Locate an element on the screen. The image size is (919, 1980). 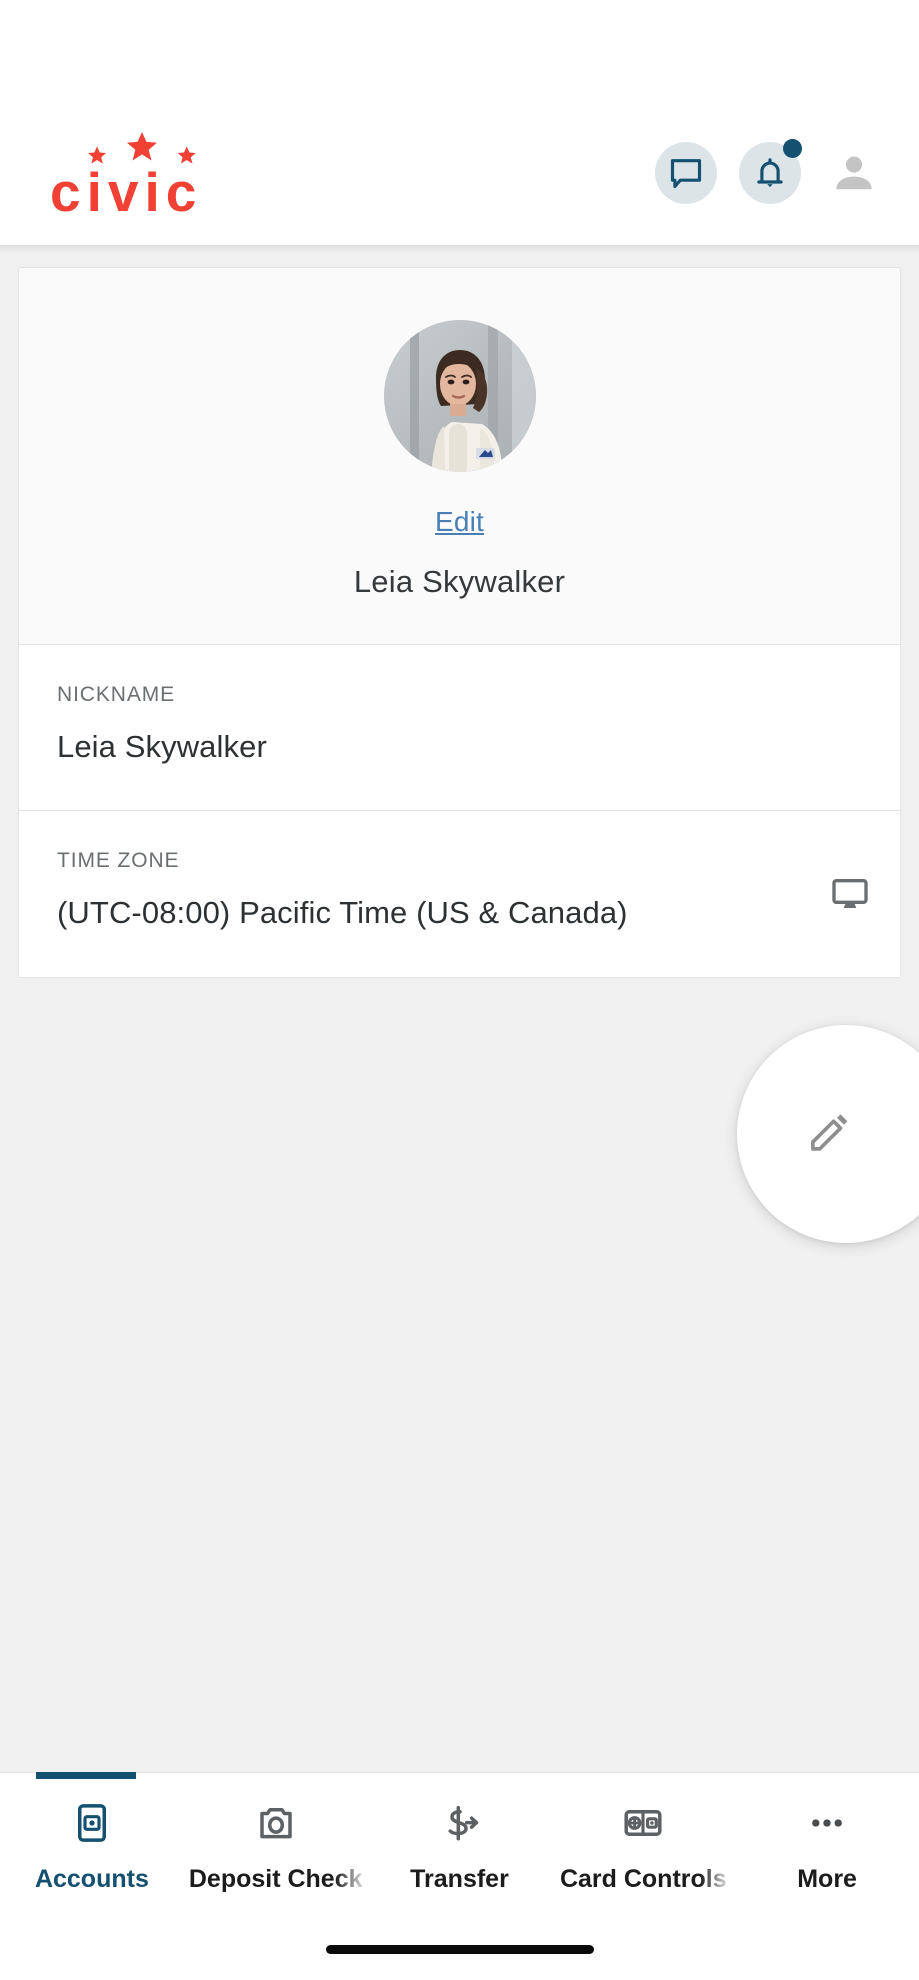
civic-logo: civic is located at coordinates (145, 175).